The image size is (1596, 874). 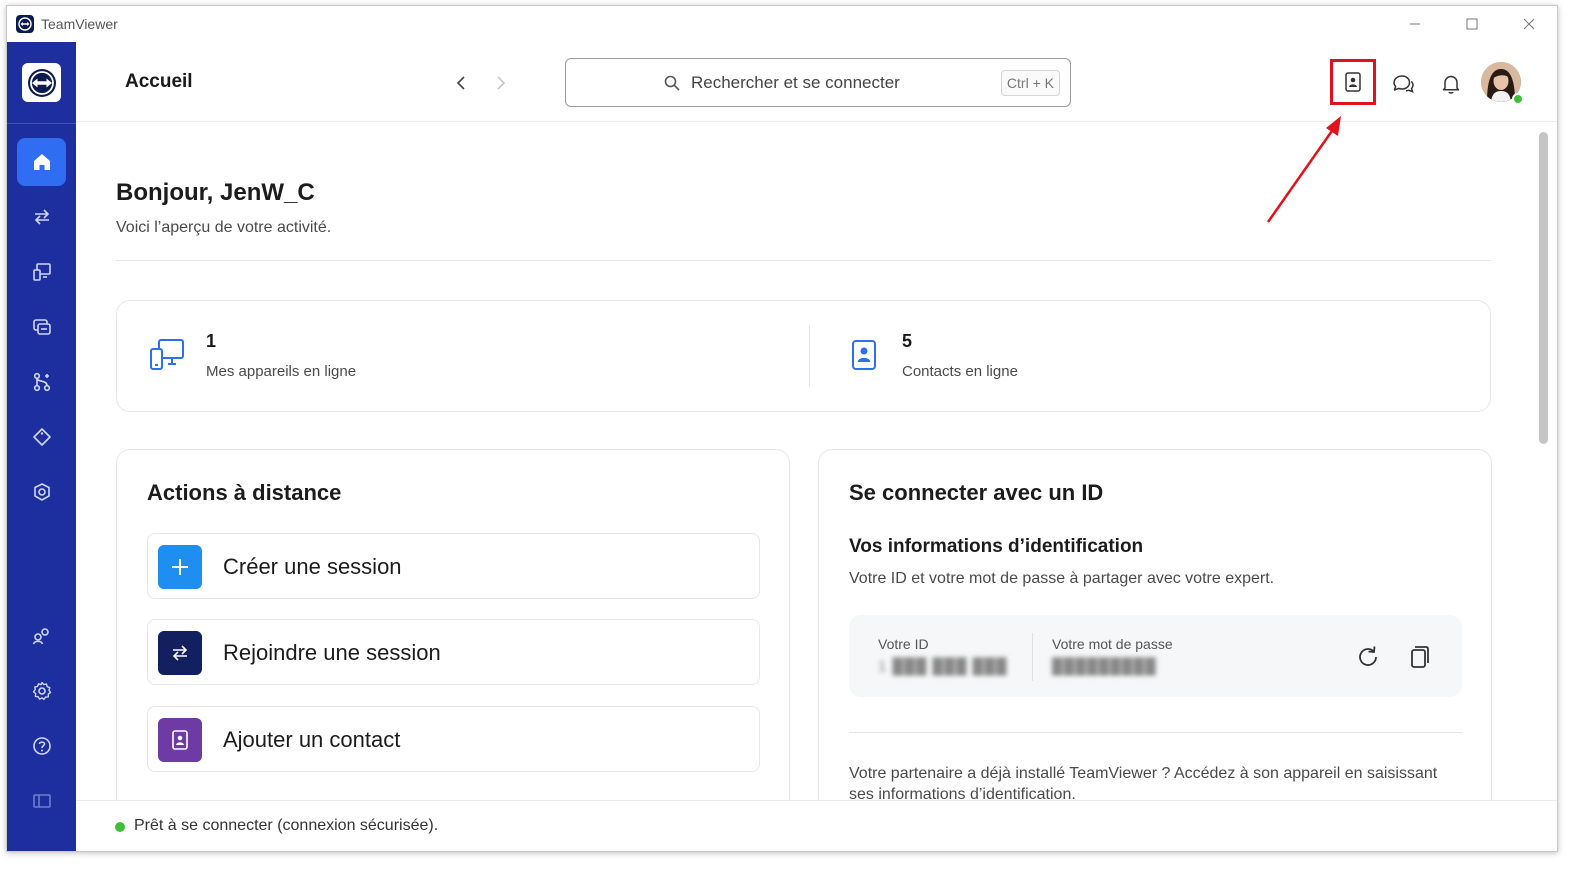 What do you see at coordinates (1032, 657) in the screenshot?
I see `credentials-separator` at bounding box center [1032, 657].